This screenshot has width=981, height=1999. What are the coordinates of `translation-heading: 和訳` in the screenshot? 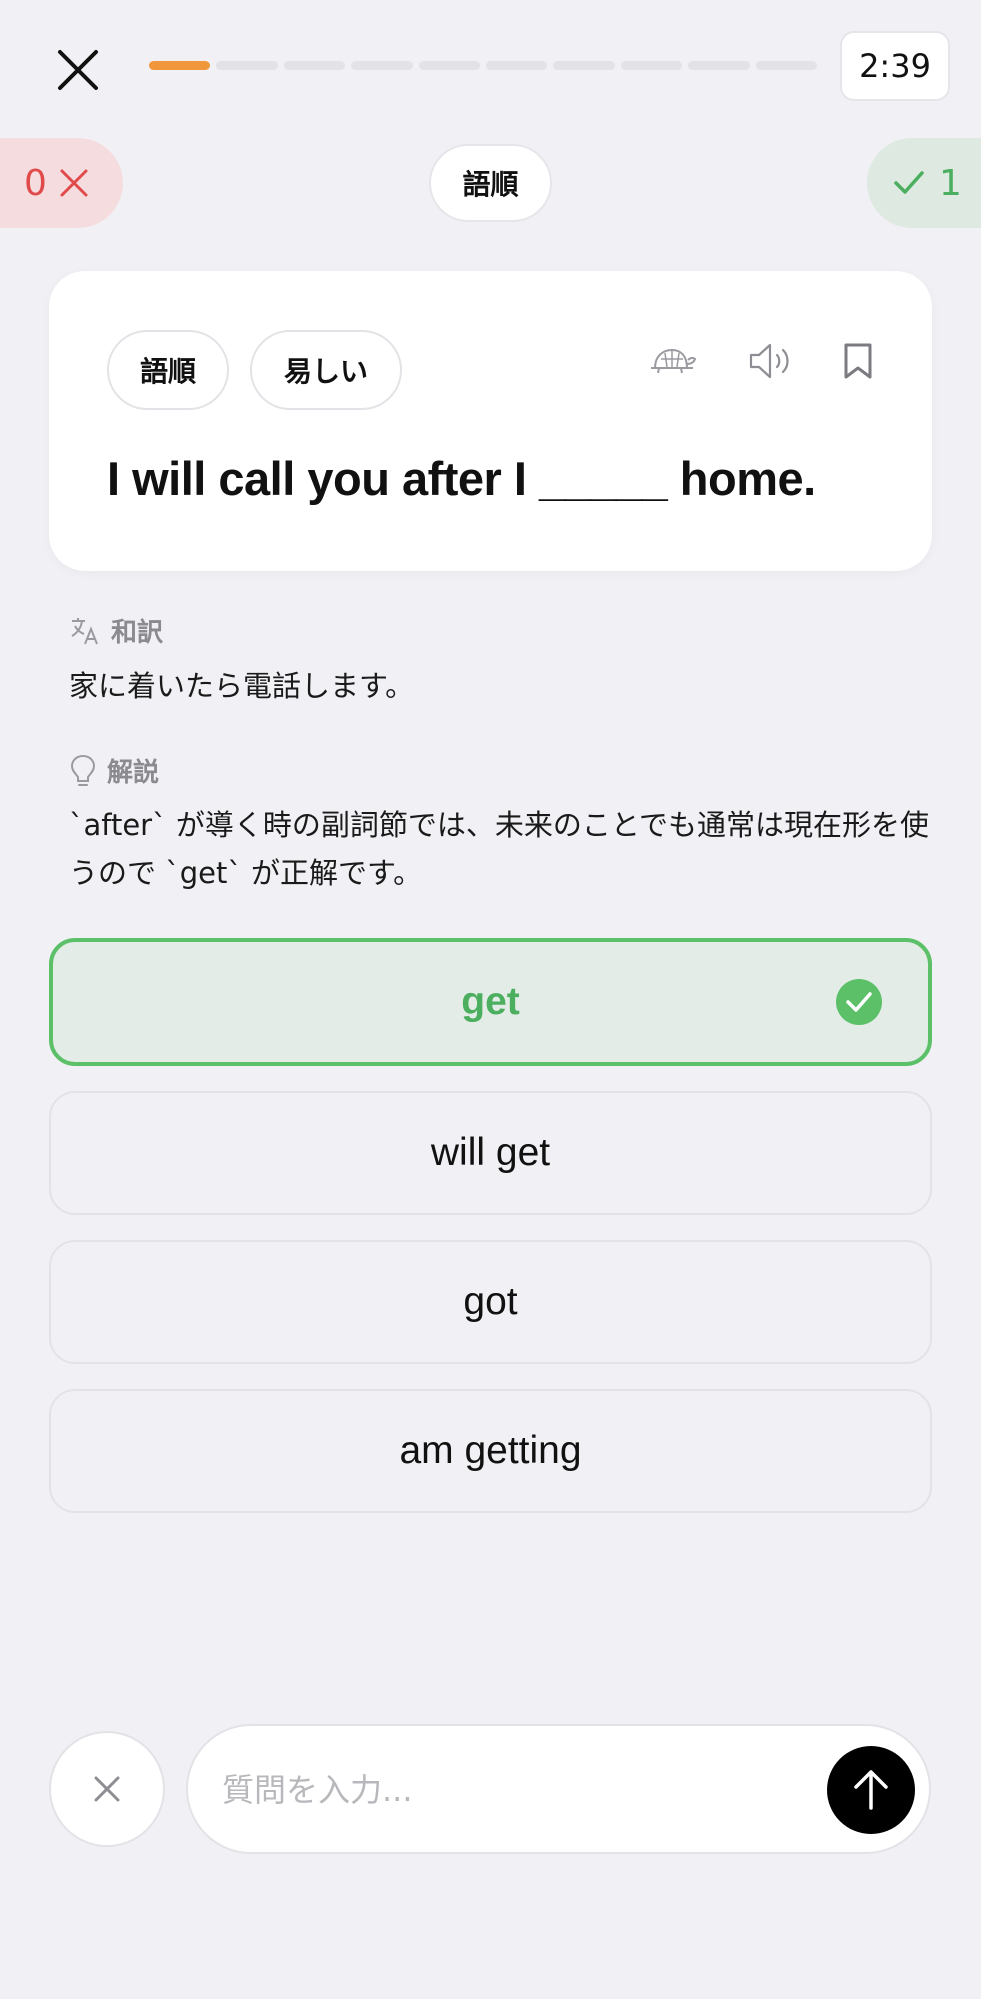 It's located at (116, 630).